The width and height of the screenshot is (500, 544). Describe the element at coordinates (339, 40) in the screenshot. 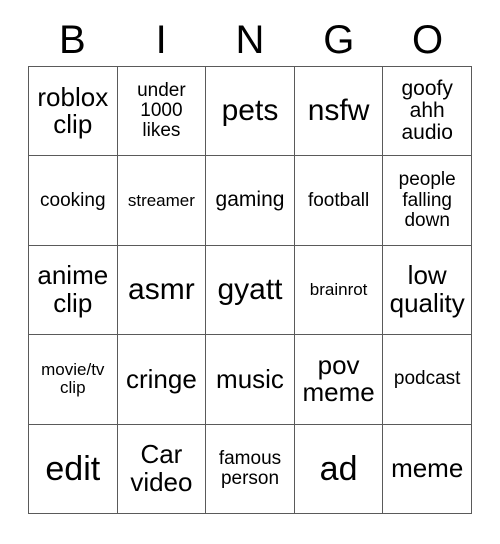

I see `header-letter-g: G` at that location.